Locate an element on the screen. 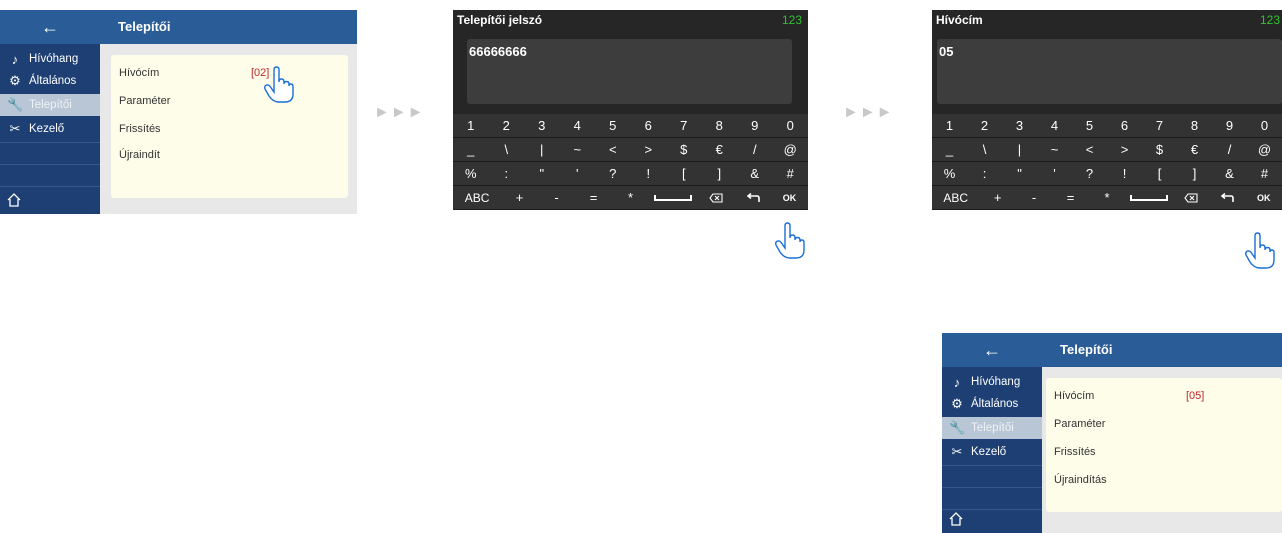 The height and width of the screenshot is (533, 1282). setting-row-ujrainditas: Újraindítás is located at coordinates (1080, 480).